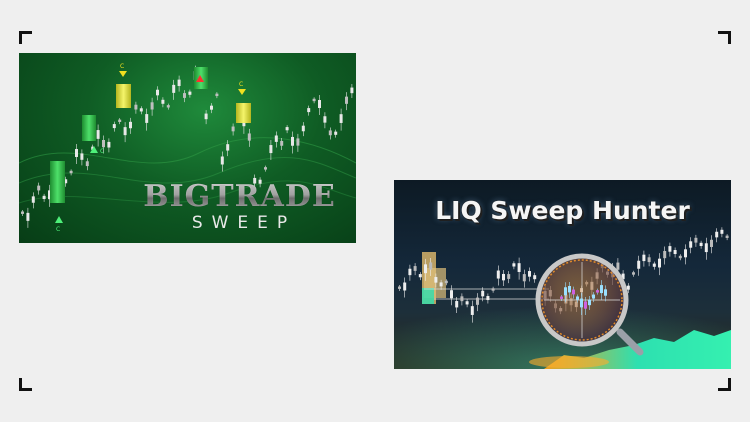  Describe the element at coordinates (89, 128) in the screenshot. I see `highlight-green-candle` at that location.